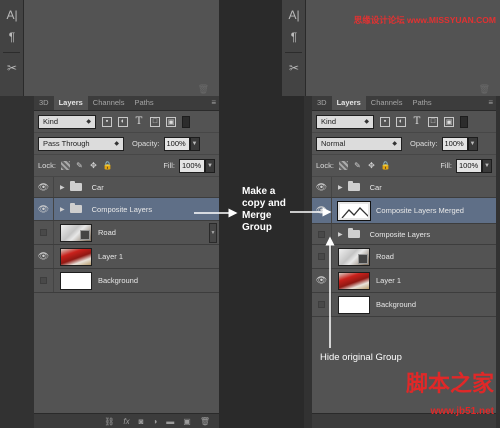 The width and height of the screenshot is (500, 428). Describe the element at coordinates (361, 357) in the screenshot. I see `hide-annotation: Hide original Group` at that location.